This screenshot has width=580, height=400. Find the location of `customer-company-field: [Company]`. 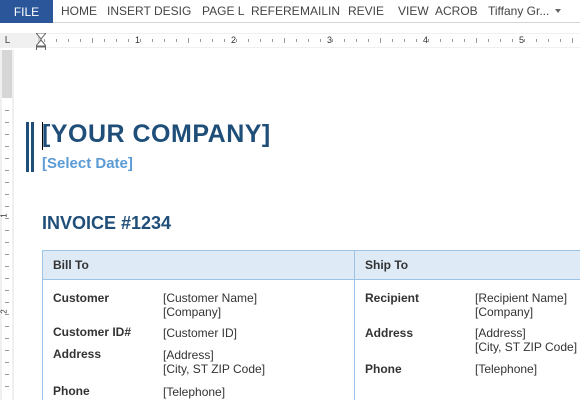

customer-company-field: [Company] is located at coordinates (192, 312).